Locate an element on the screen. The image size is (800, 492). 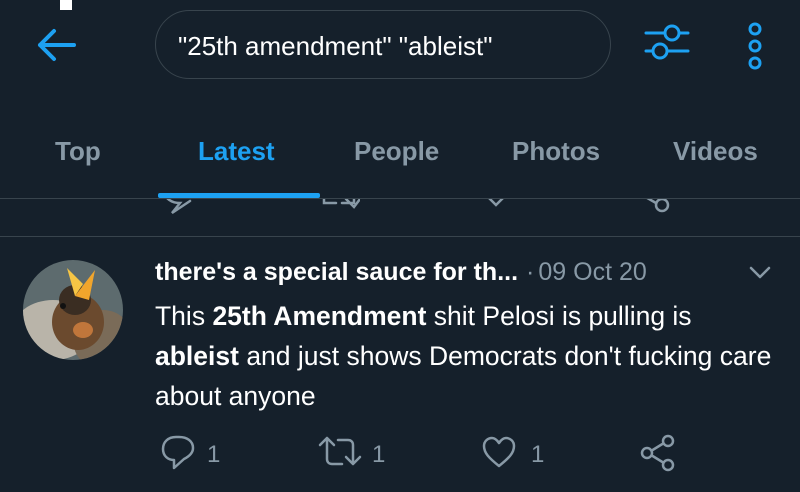
tab-people: People is located at coordinates (396, 151).